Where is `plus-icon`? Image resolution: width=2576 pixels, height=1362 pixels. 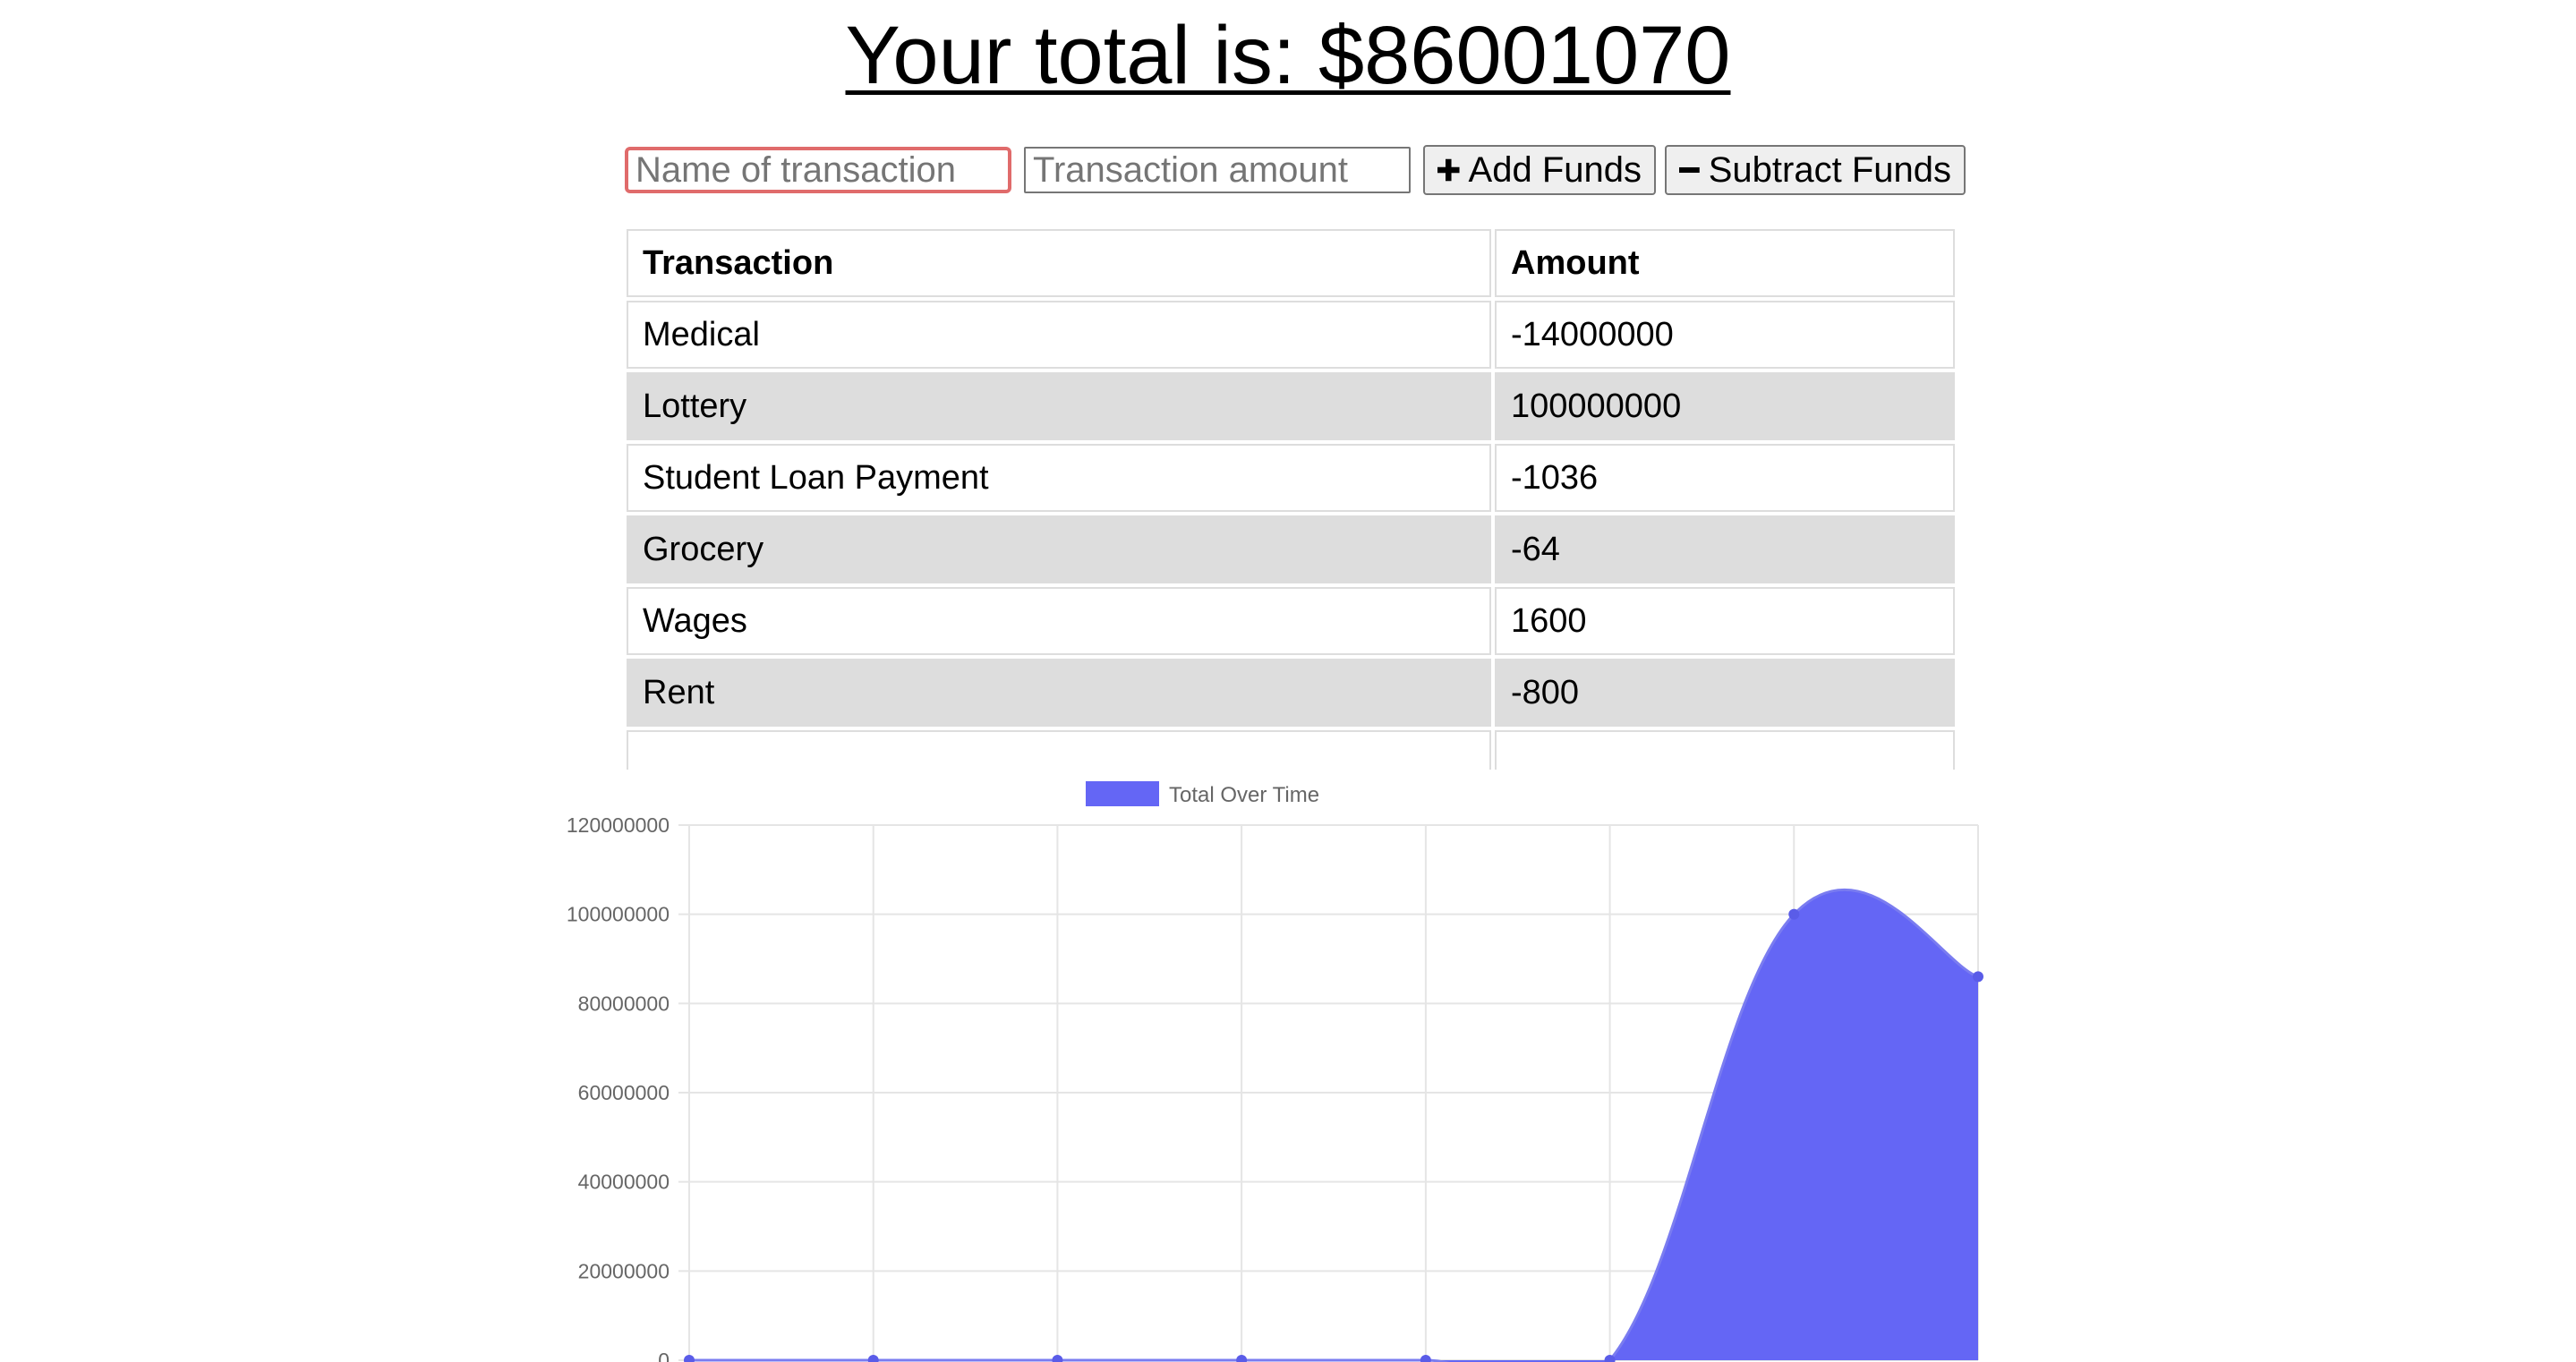 plus-icon is located at coordinates (1448, 170).